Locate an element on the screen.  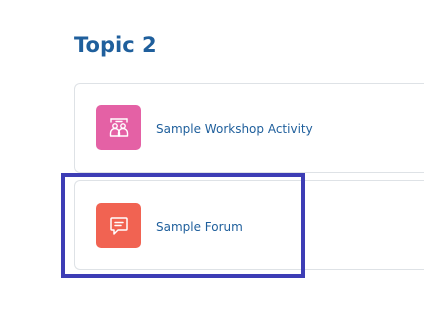
section-title: Topic 2 is located at coordinates (115, 45).